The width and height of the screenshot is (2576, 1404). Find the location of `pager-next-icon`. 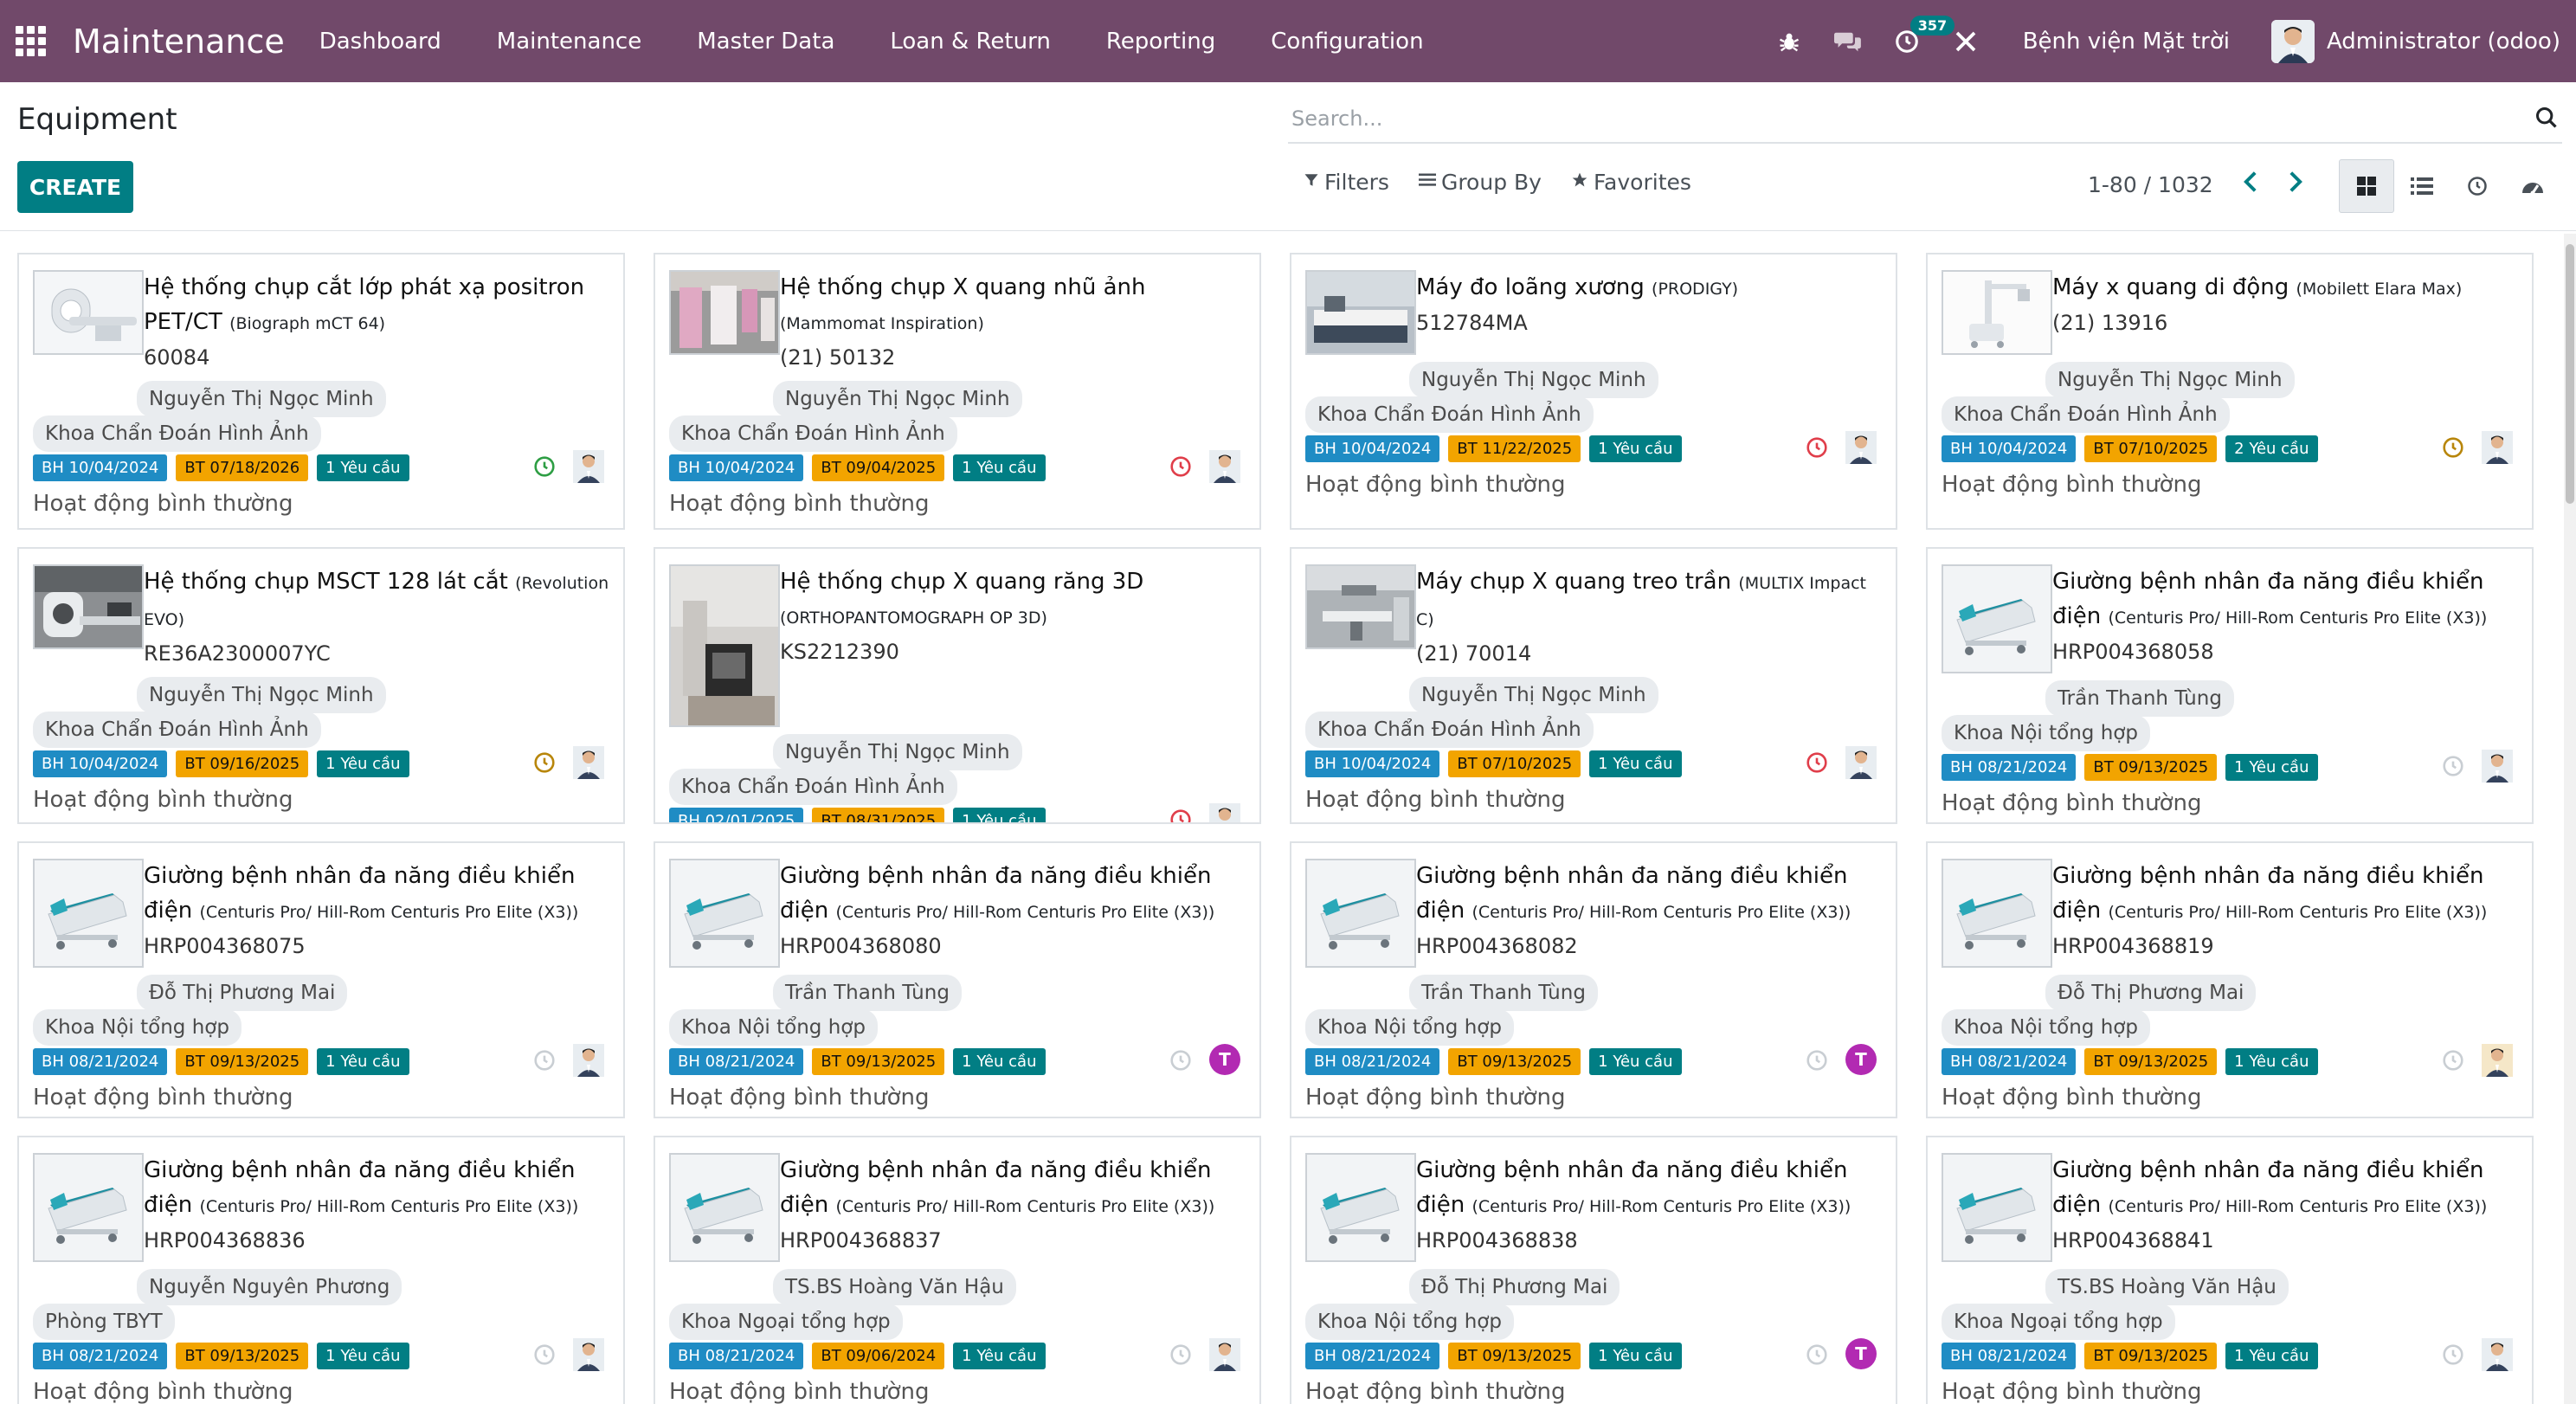

pager-next-icon is located at coordinates (2295, 185).